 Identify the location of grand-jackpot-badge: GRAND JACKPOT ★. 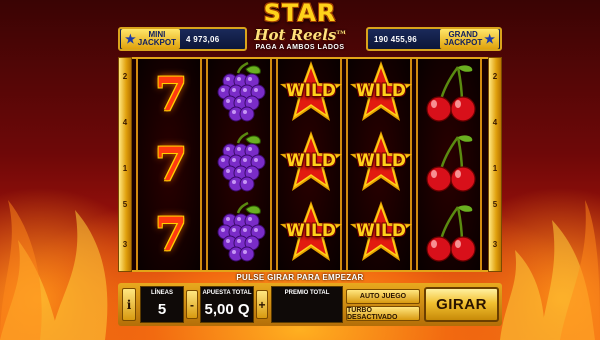
(469, 39).